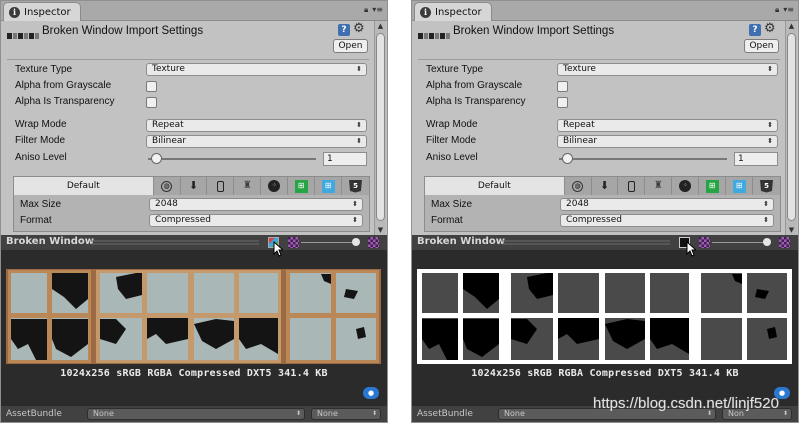 The image size is (800, 423). Describe the element at coordinates (65, 101) in the screenshot. I see `alpha-is-transparency-label: Alpha Is Transparency` at that location.